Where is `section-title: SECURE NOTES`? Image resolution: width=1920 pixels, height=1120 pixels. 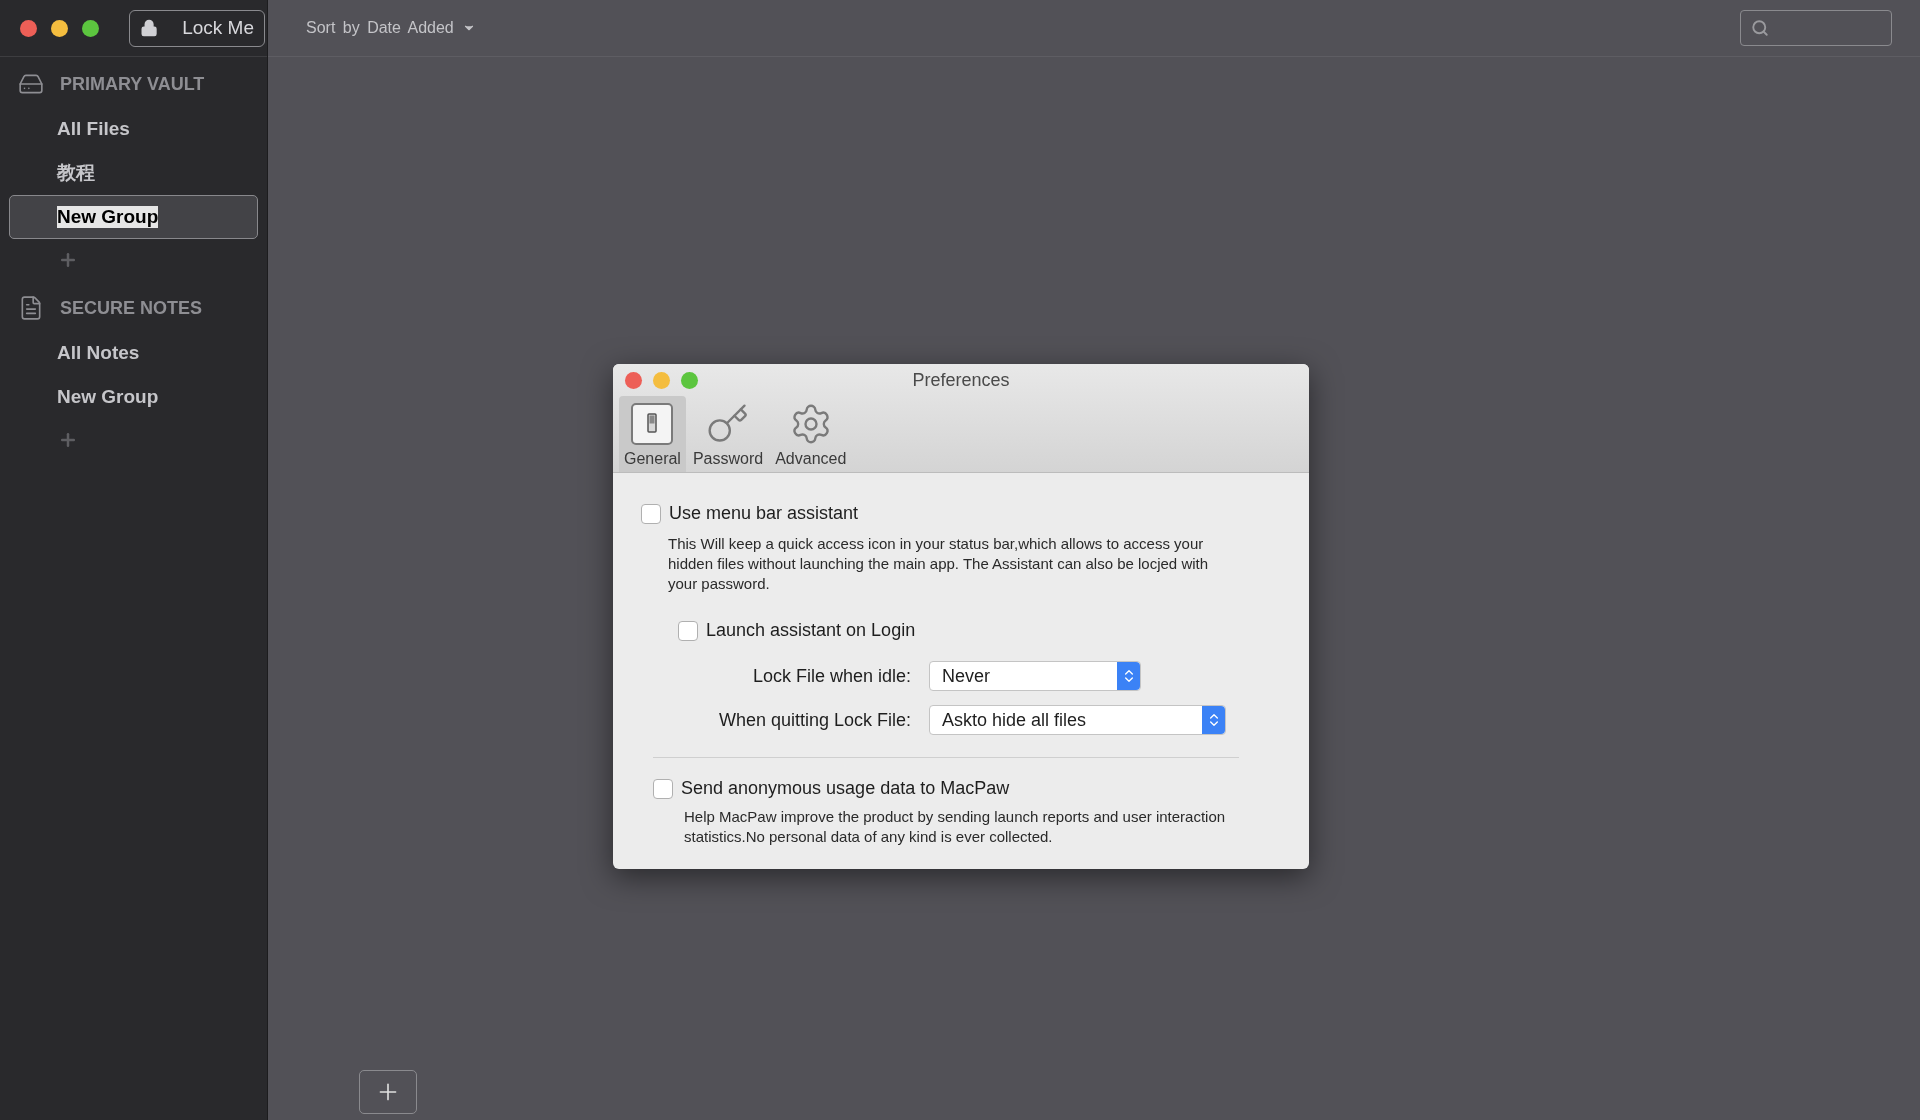
section-title: SECURE NOTES is located at coordinates (131, 308).